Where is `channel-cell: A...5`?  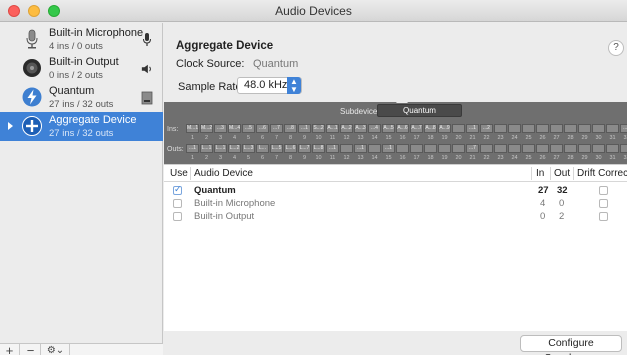
channel-cell: A...5 is located at coordinates (388, 128).